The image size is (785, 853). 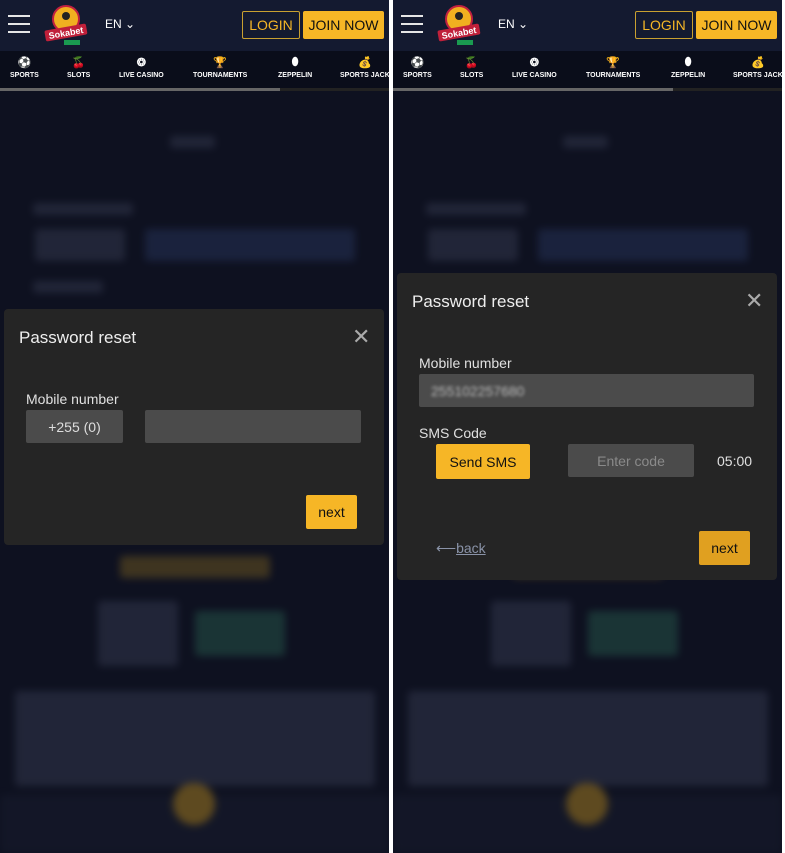 What do you see at coordinates (453, 433) in the screenshot?
I see `sms-code-label: SMS Code` at bounding box center [453, 433].